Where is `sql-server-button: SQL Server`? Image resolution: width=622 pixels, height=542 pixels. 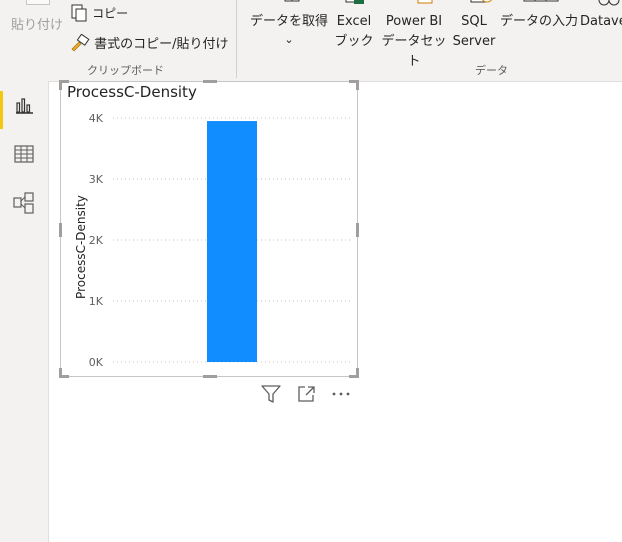 sql-server-button: SQL Server is located at coordinates (474, 28).